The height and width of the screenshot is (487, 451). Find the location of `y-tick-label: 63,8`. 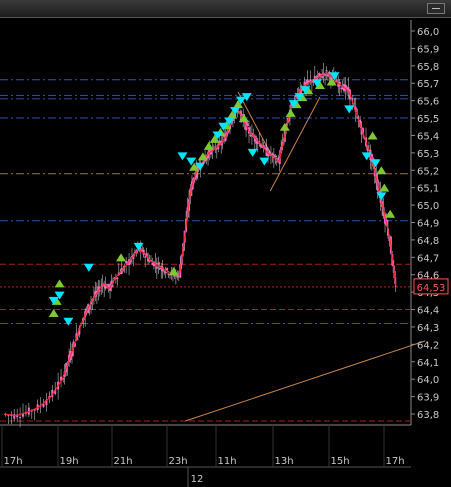

y-tick-label: 63,8 is located at coordinates (428, 415).